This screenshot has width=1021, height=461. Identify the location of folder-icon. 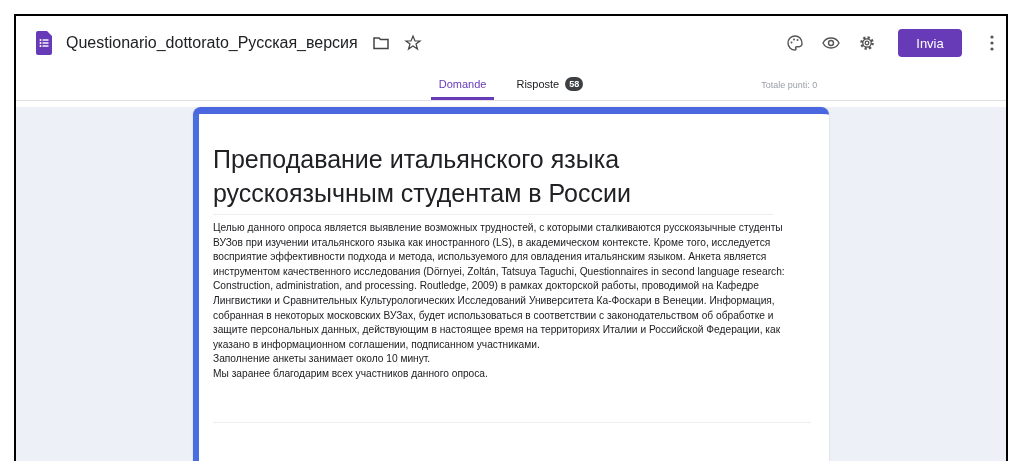
(380, 43).